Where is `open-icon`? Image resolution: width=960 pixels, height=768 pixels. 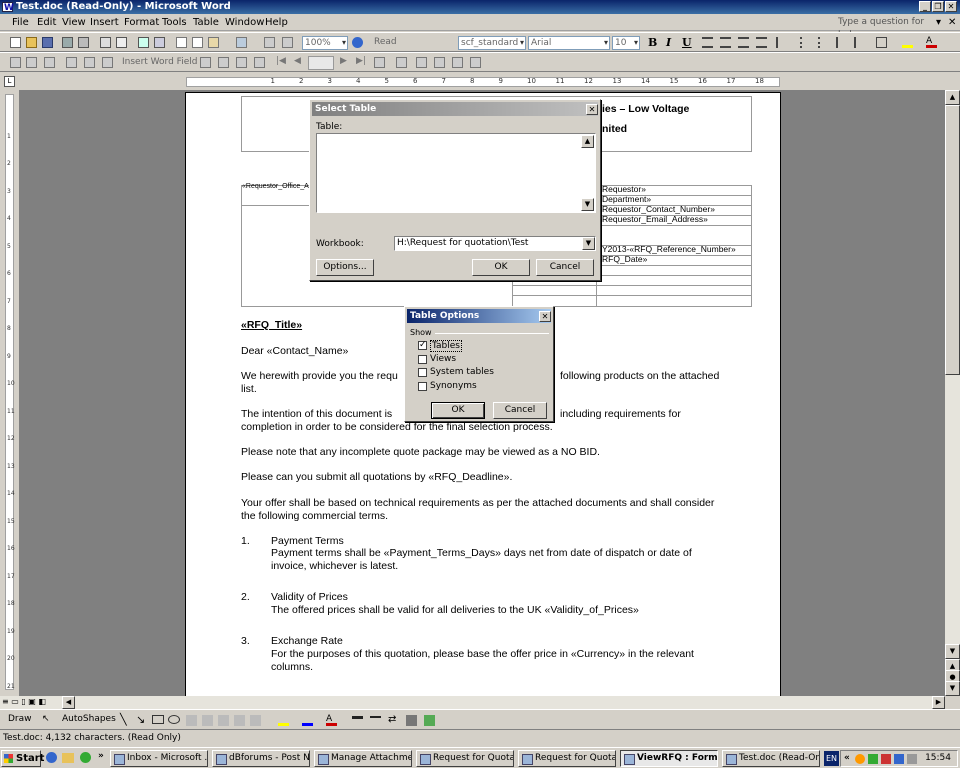
open-icon is located at coordinates (31, 42).